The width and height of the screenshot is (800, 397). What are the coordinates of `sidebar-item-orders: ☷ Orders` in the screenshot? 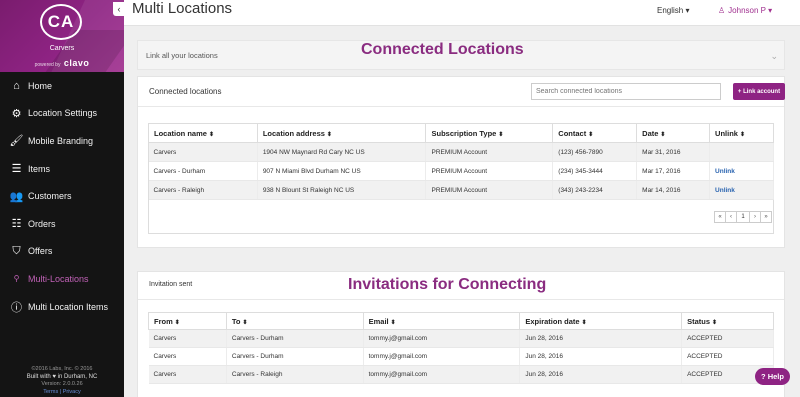 It's located at (62, 224).